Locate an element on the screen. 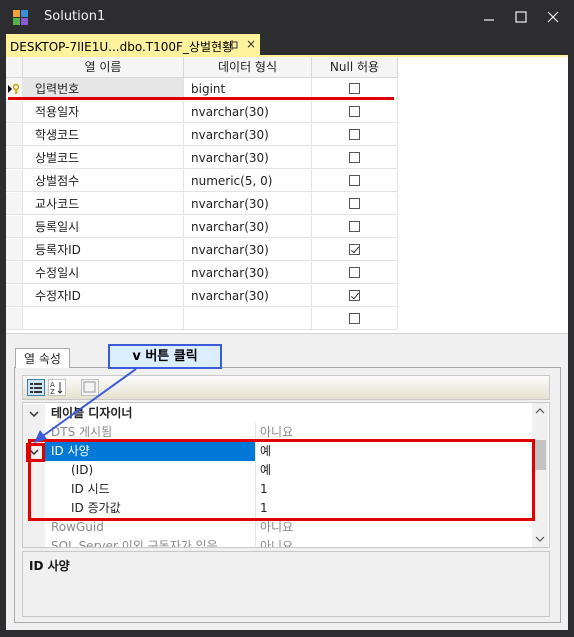  column-name-cell: 수정자ID is located at coordinates (103, 296).